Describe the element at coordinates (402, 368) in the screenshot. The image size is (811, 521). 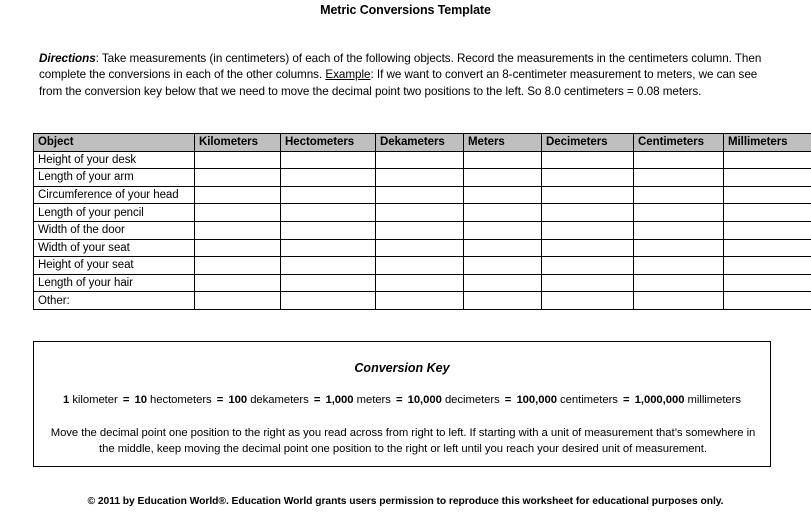
I see `conversion-key-title: Conversion Key` at that location.